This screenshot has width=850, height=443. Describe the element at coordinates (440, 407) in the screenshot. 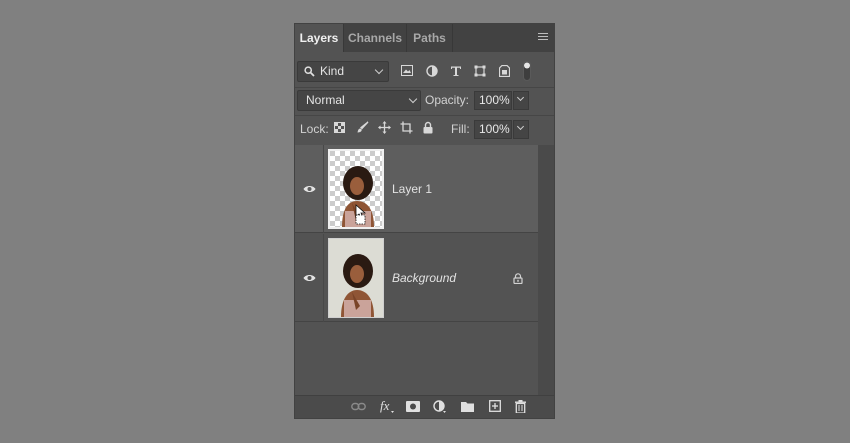

I see `adjustment-layer-icon` at that location.